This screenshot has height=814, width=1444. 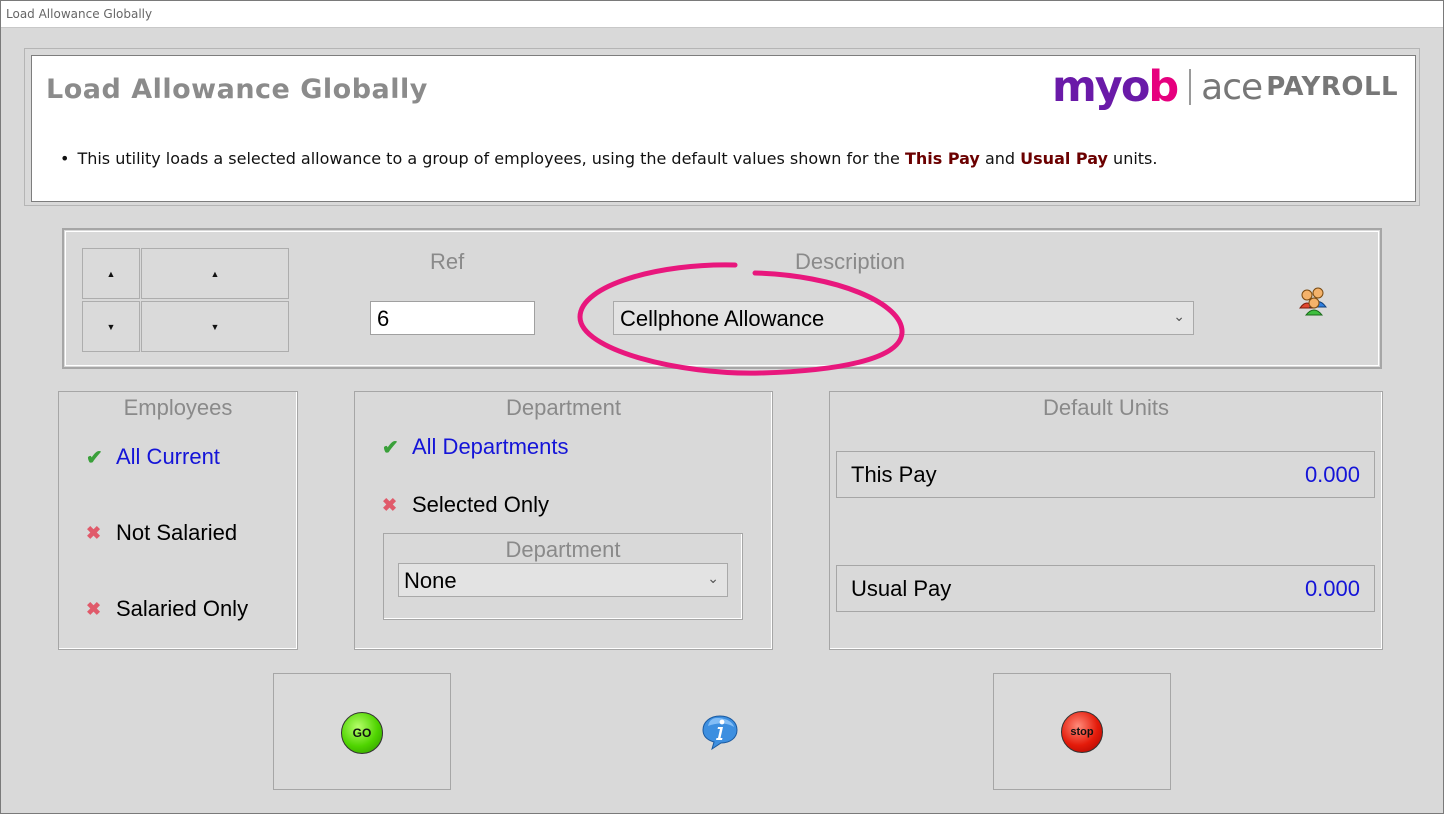 What do you see at coordinates (720, 732) in the screenshot?
I see `info-icon` at bounding box center [720, 732].